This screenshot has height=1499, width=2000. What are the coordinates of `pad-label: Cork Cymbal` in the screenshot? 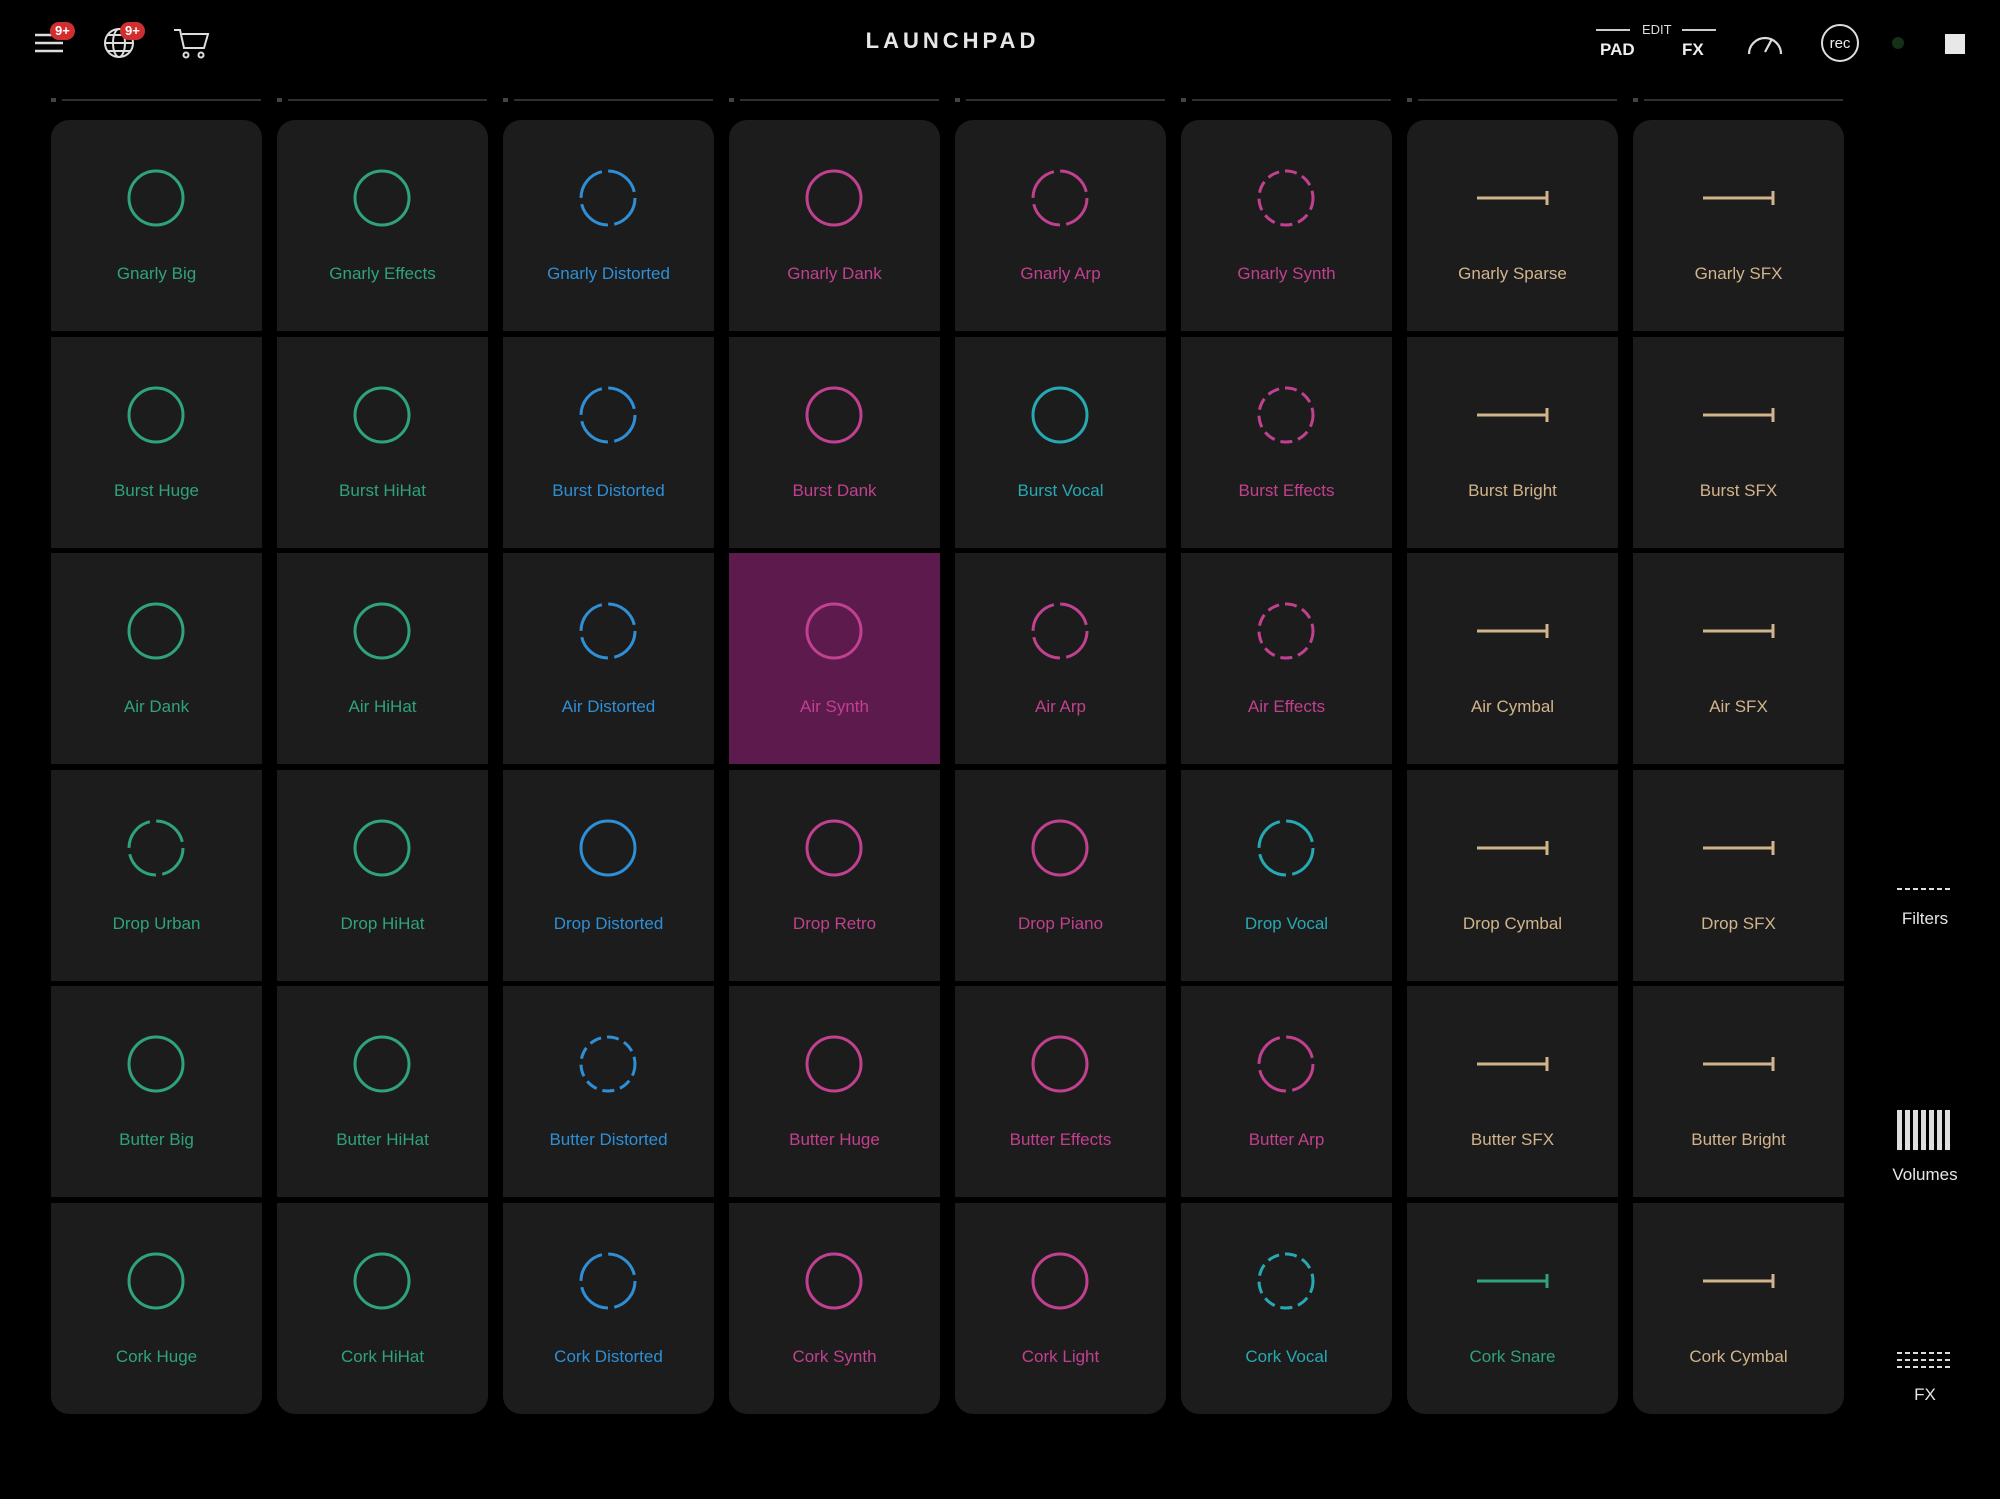 It's located at (1738, 1356).